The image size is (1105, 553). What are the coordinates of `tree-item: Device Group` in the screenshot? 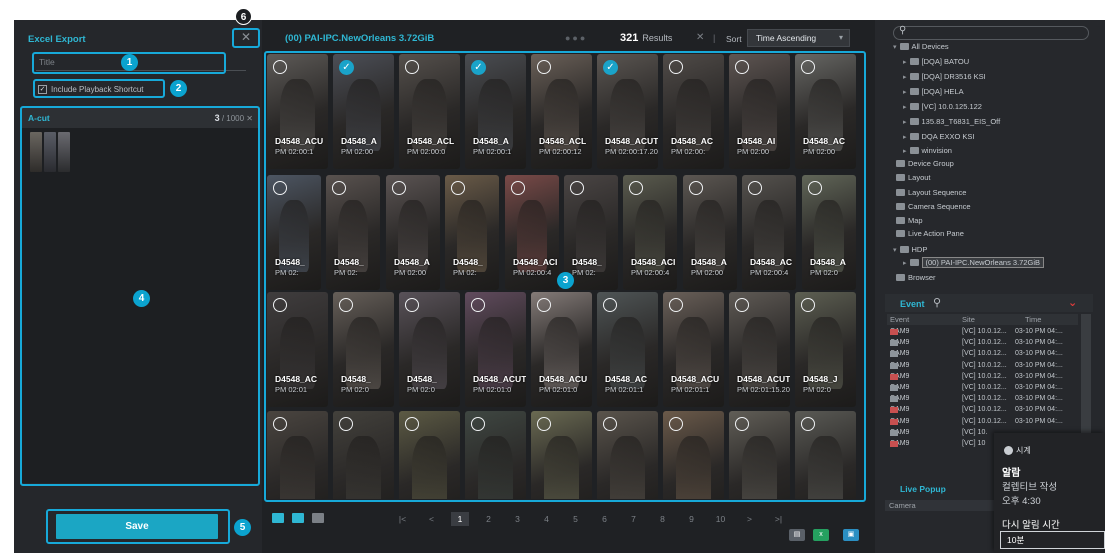 It's located at (923, 164).